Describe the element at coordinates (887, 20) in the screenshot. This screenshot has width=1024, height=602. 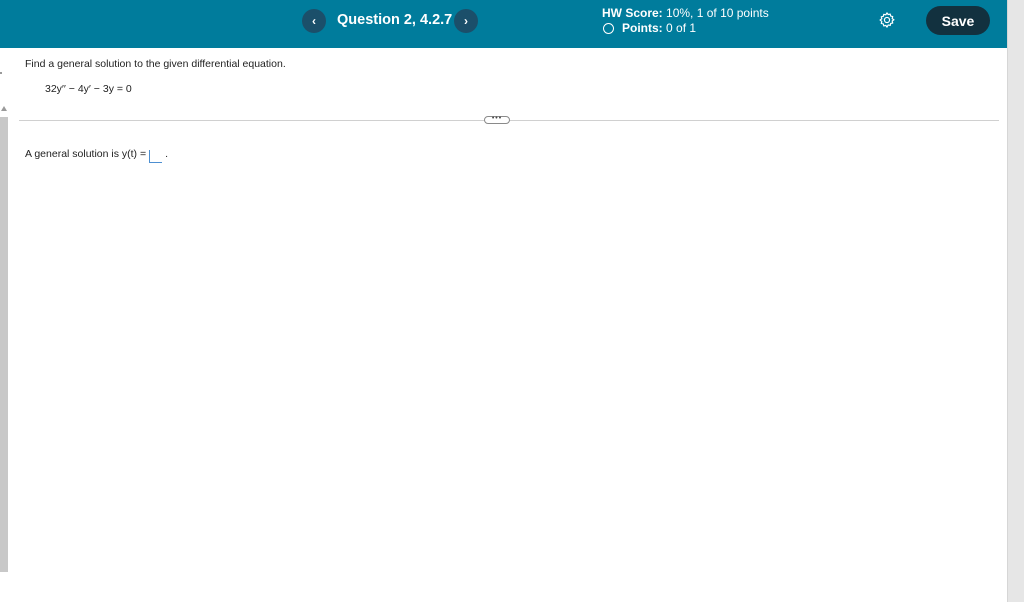
I see `gear-icon` at that location.